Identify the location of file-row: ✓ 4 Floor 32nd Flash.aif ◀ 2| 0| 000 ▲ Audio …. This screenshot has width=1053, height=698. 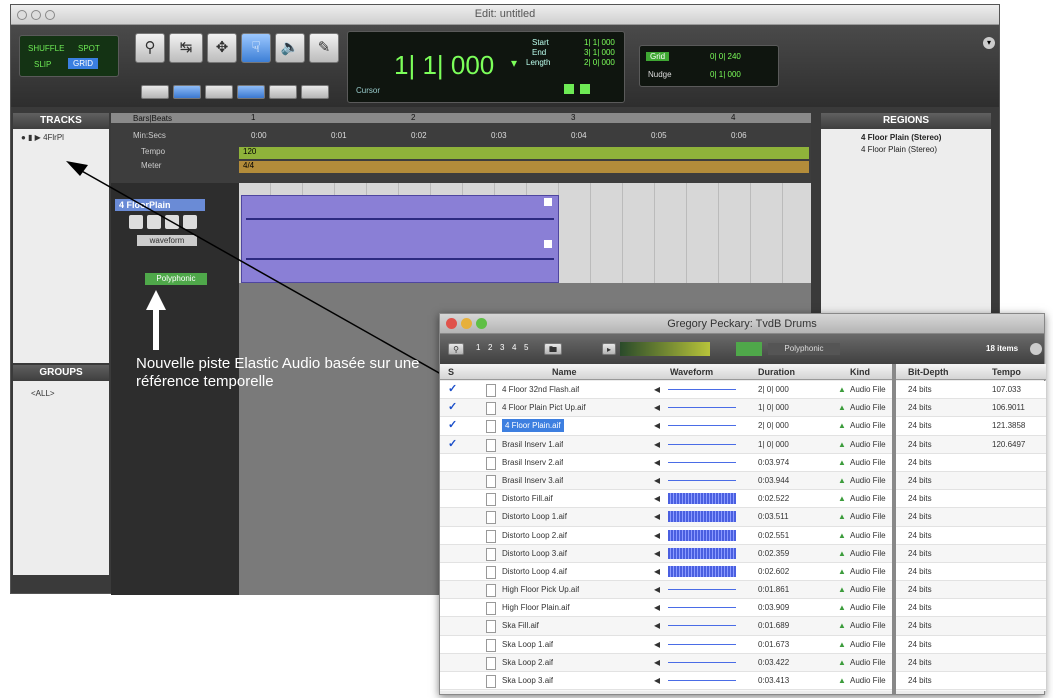
(666, 390).